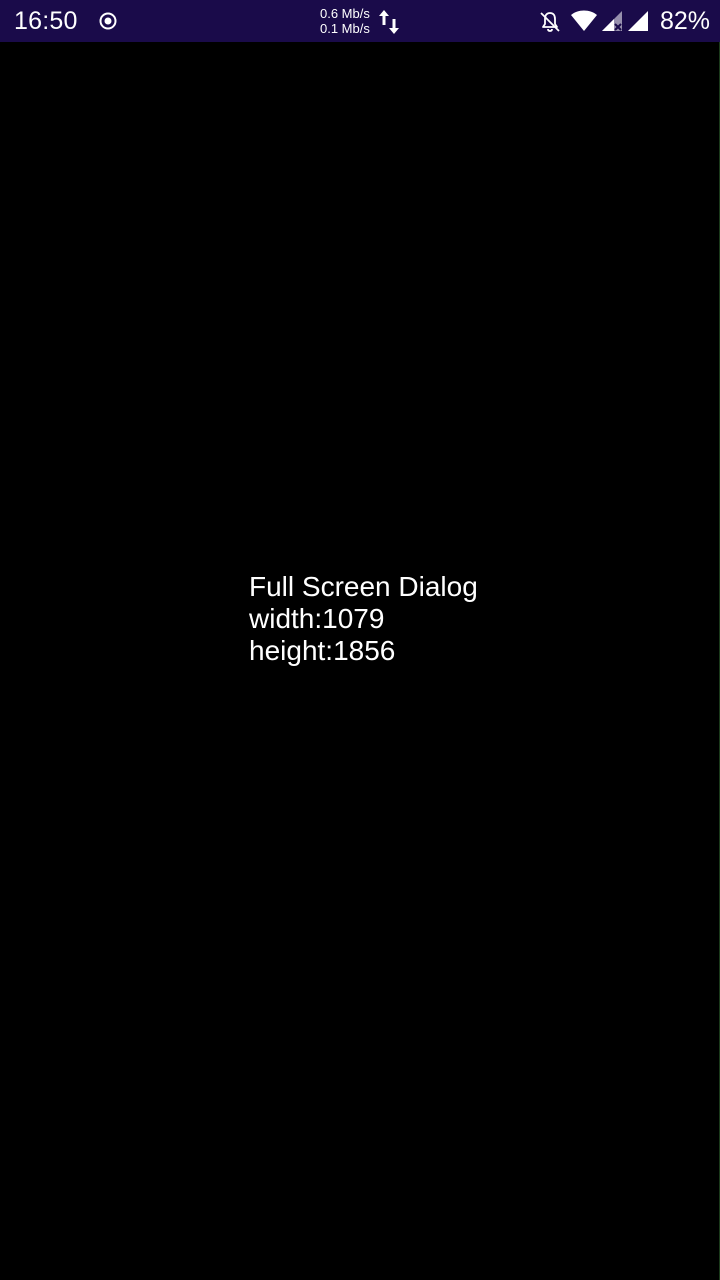 Image resolution: width=720 pixels, height=1280 pixels. What do you see at coordinates (345, 13) in the screenshot?
I see `upload-speed: 0.6 Mb/s` at bounding box center [345, 13].